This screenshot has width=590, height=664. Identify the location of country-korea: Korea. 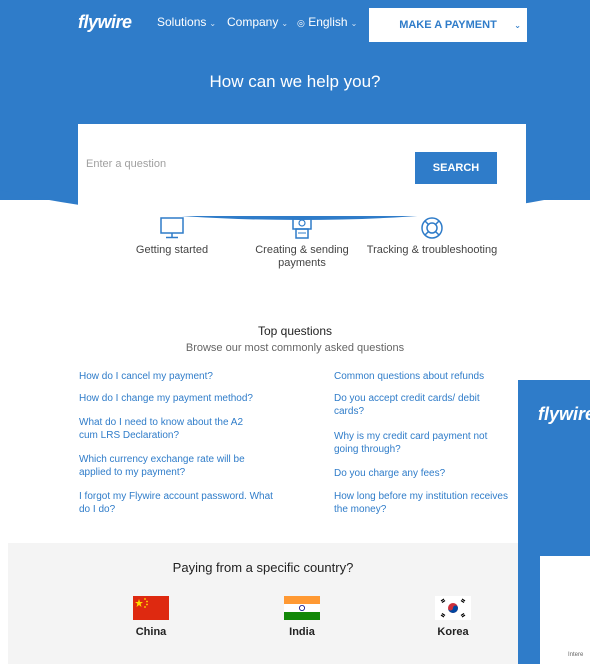
(453, 617).